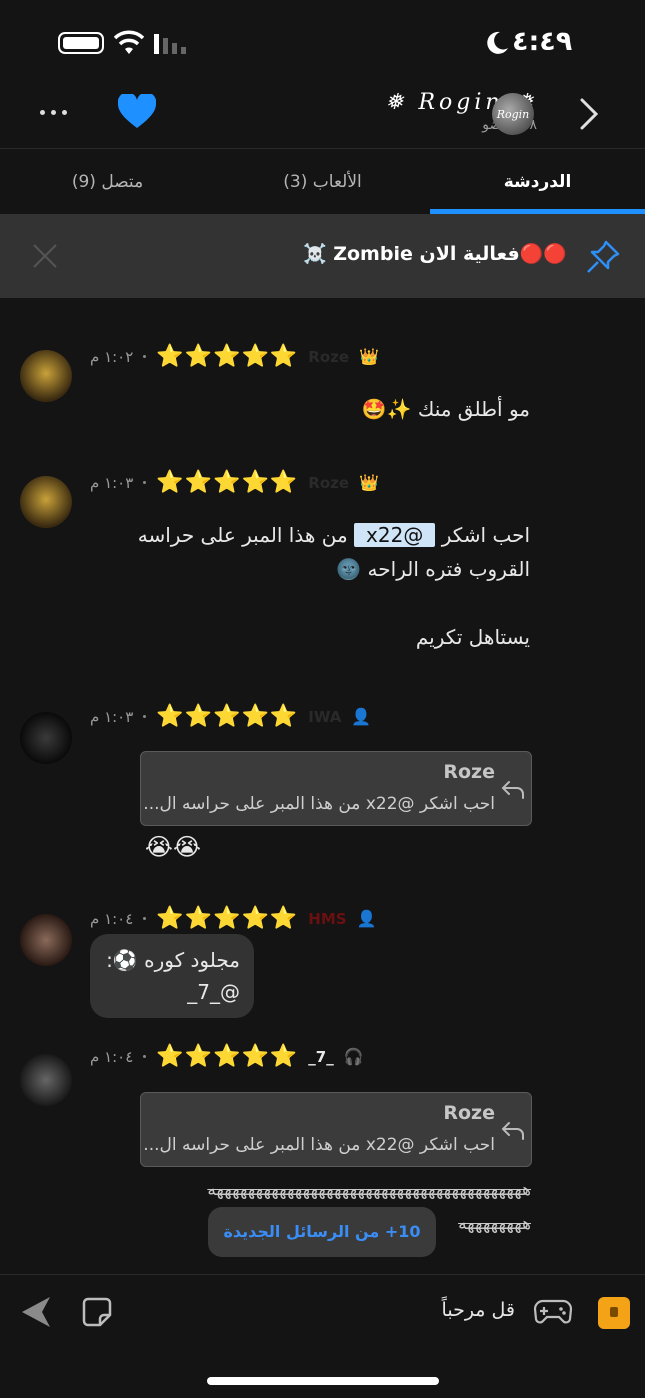 The image size is (645, 1398). What do you see at coordinates (322, 1336) in the screenshot?
I see `input-bar: قل مرحباً` at bounding box center [322, 1336].